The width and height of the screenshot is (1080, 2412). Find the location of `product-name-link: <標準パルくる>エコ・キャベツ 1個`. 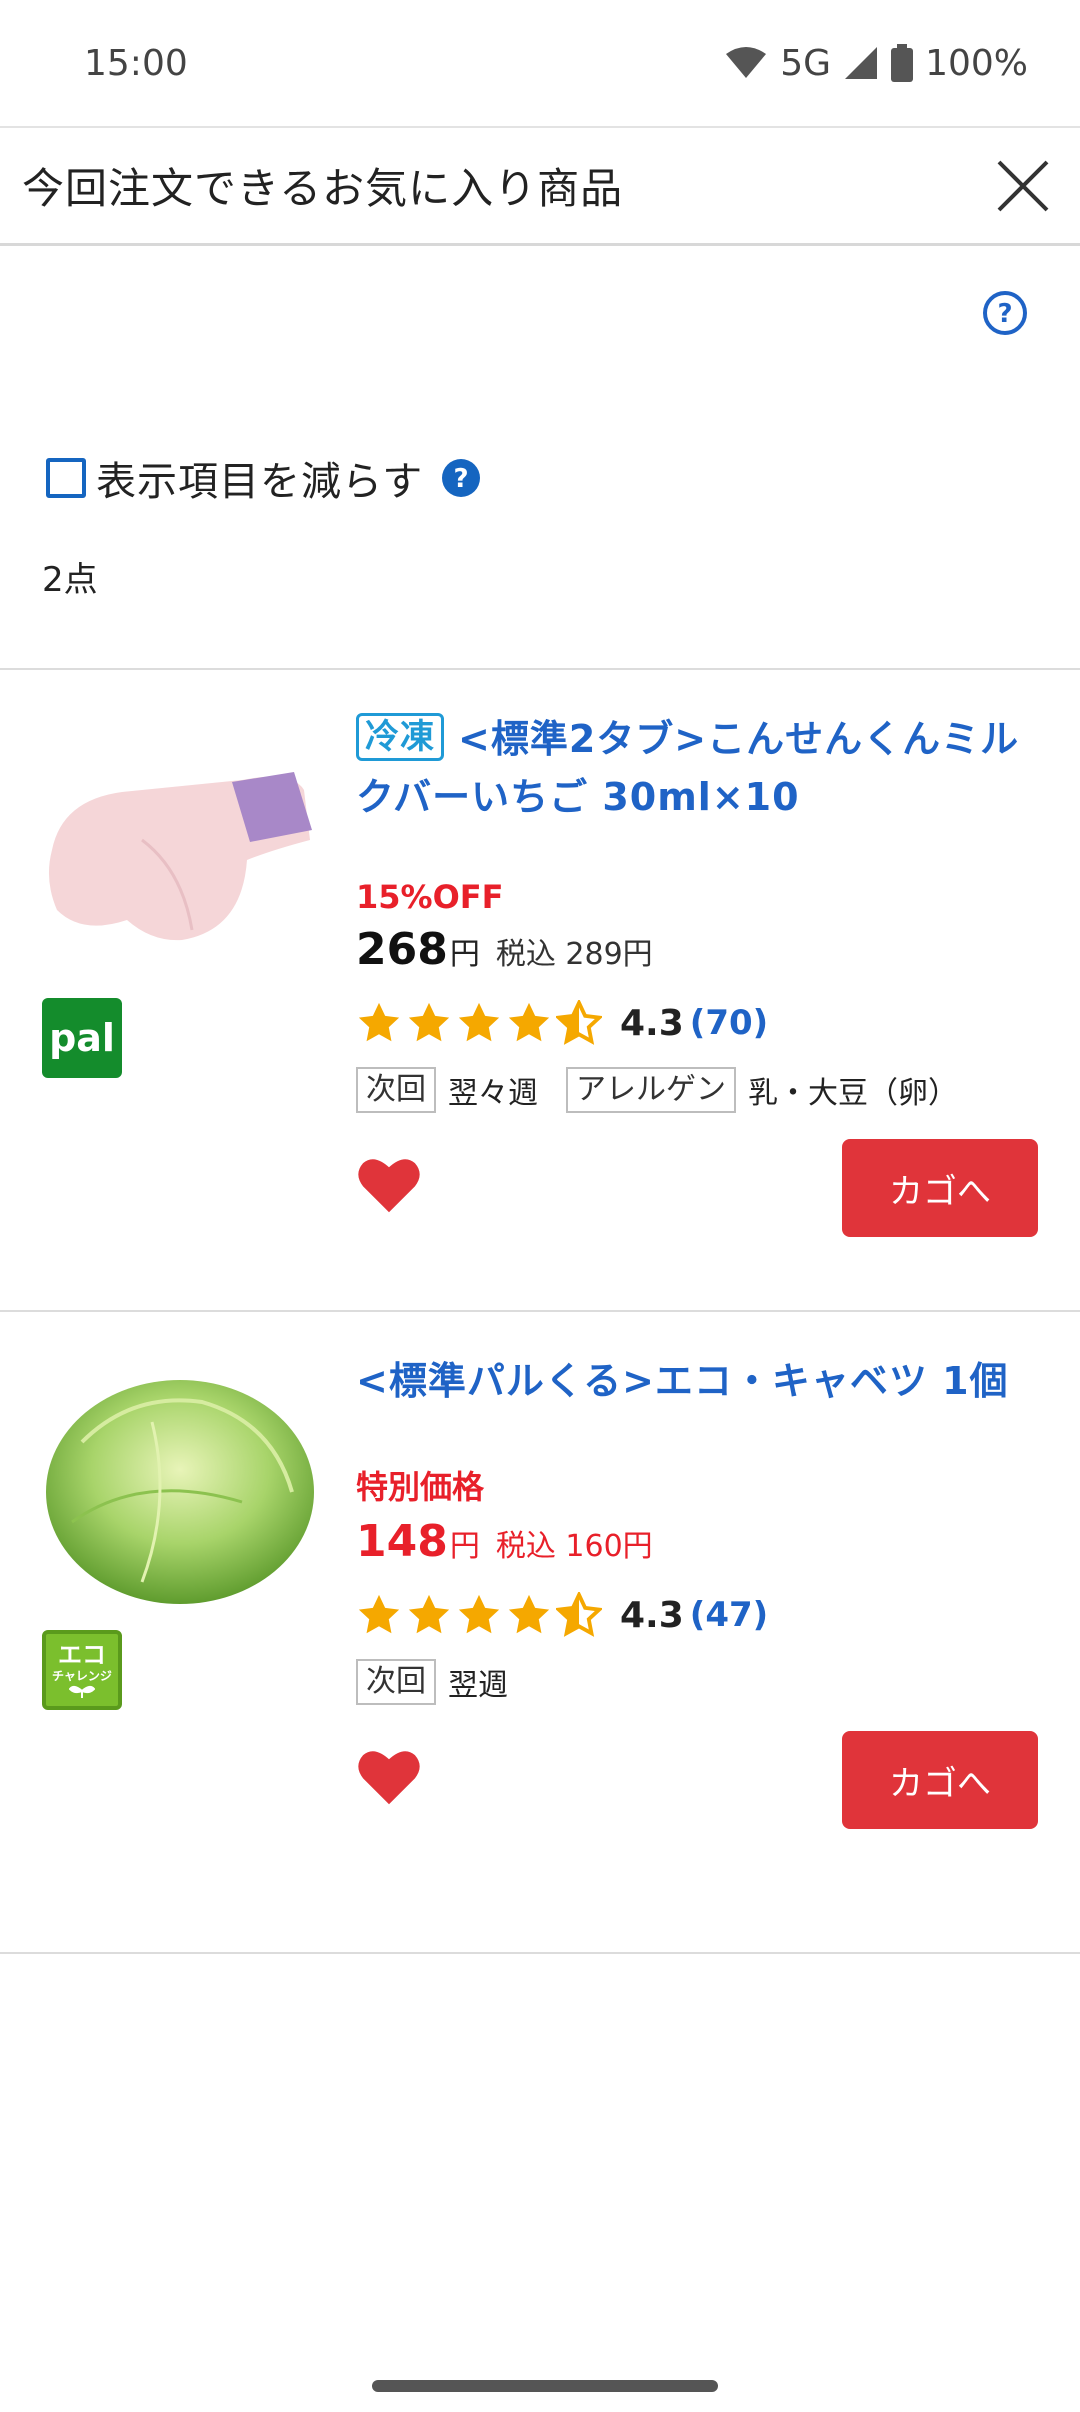

product-name-link: <標準パルくる>エコ・キャベツ 1個 is located at coordinates (701, 1381).